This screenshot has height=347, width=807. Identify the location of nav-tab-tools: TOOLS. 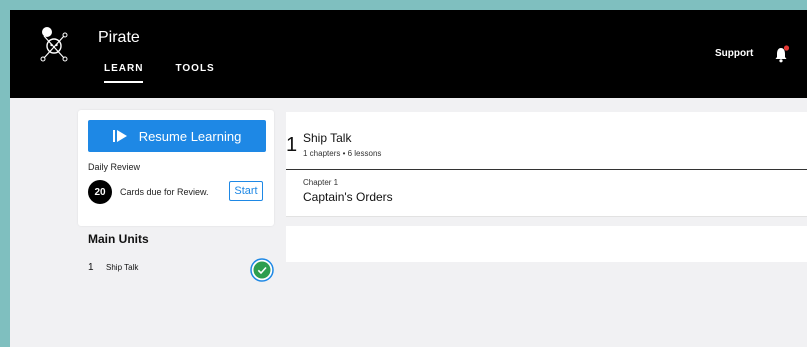
(194, 73).